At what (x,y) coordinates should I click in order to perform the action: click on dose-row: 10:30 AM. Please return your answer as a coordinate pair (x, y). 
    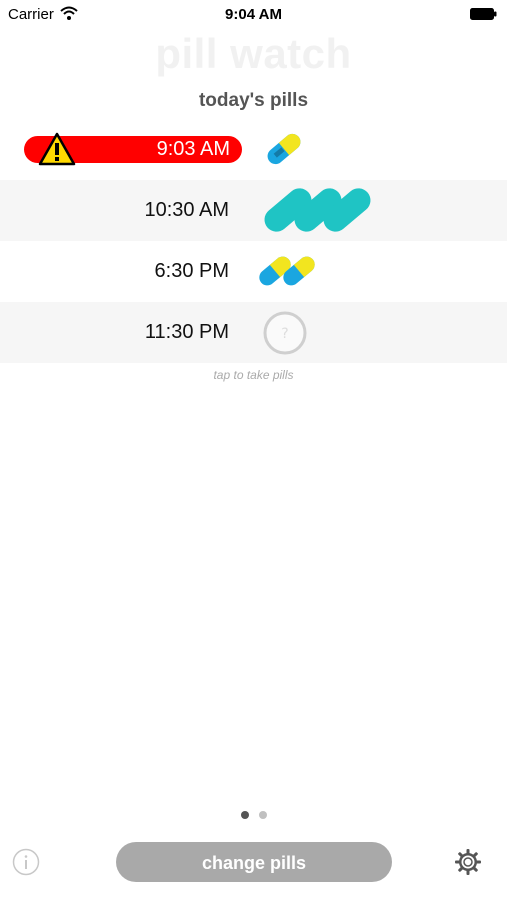
    Looking at the image, I should click on (253, 210).